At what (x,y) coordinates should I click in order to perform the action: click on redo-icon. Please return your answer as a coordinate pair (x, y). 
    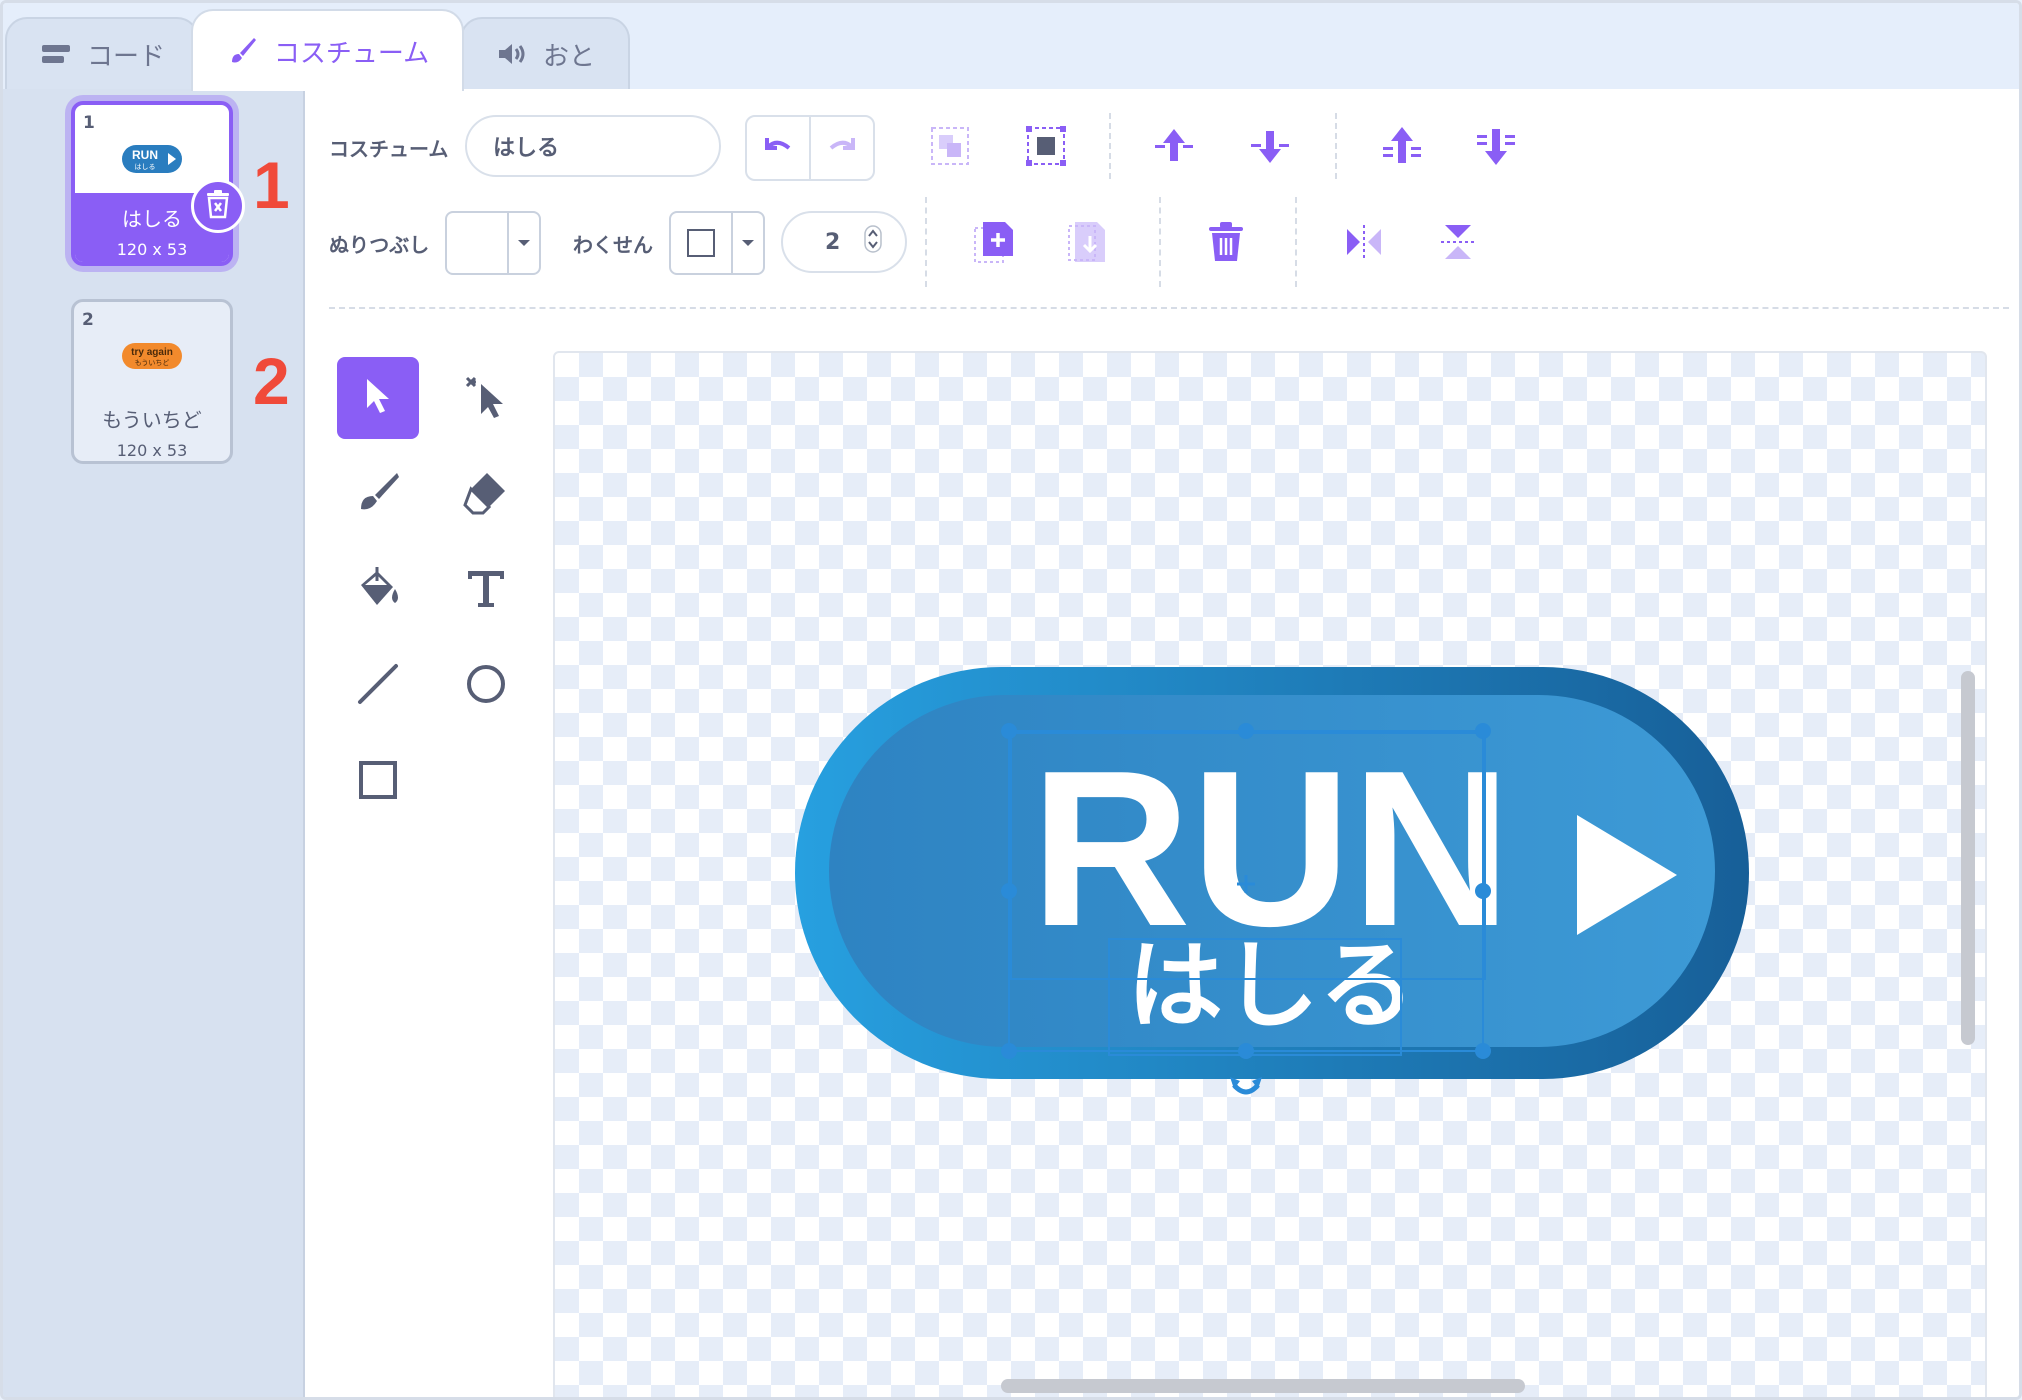
    Looking at the image, I should click on (842, 148).